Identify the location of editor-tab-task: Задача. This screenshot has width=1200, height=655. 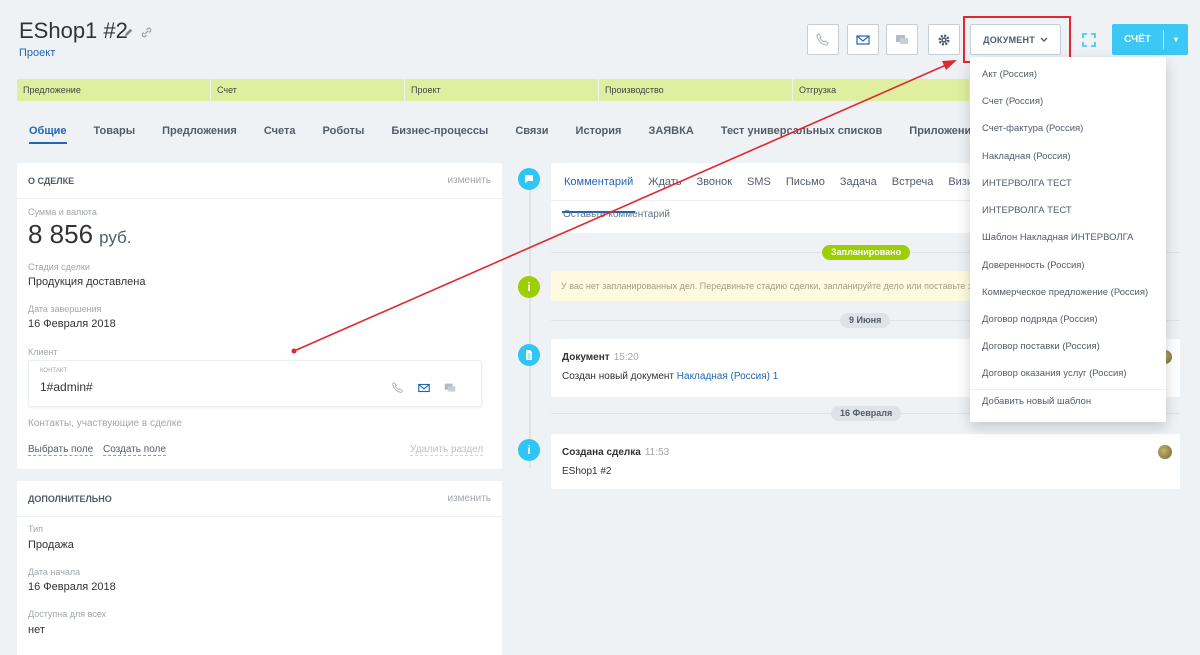
(858, 188).